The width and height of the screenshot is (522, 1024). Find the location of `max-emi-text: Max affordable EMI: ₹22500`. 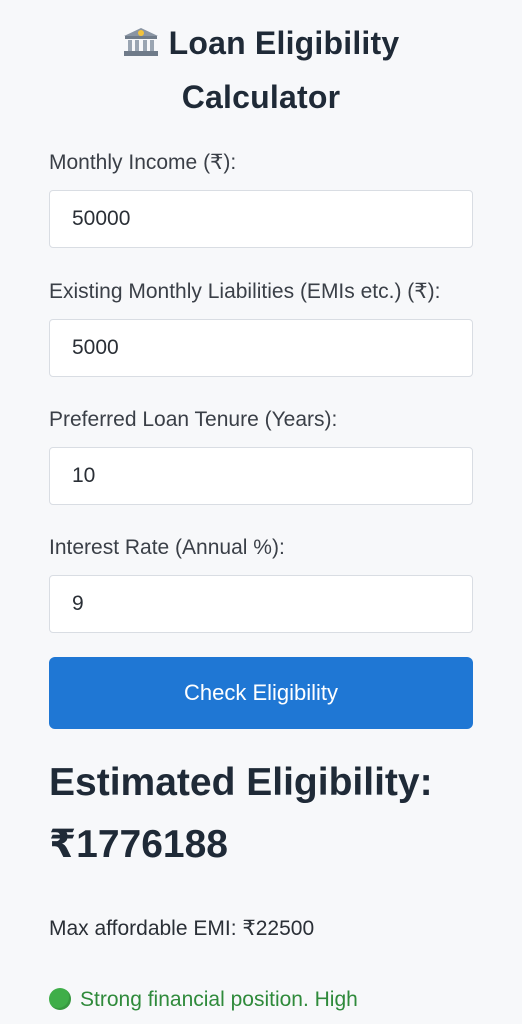

max-emi-text: Max affordable EMI: ₹22500 is located at coordinates (182, 928).